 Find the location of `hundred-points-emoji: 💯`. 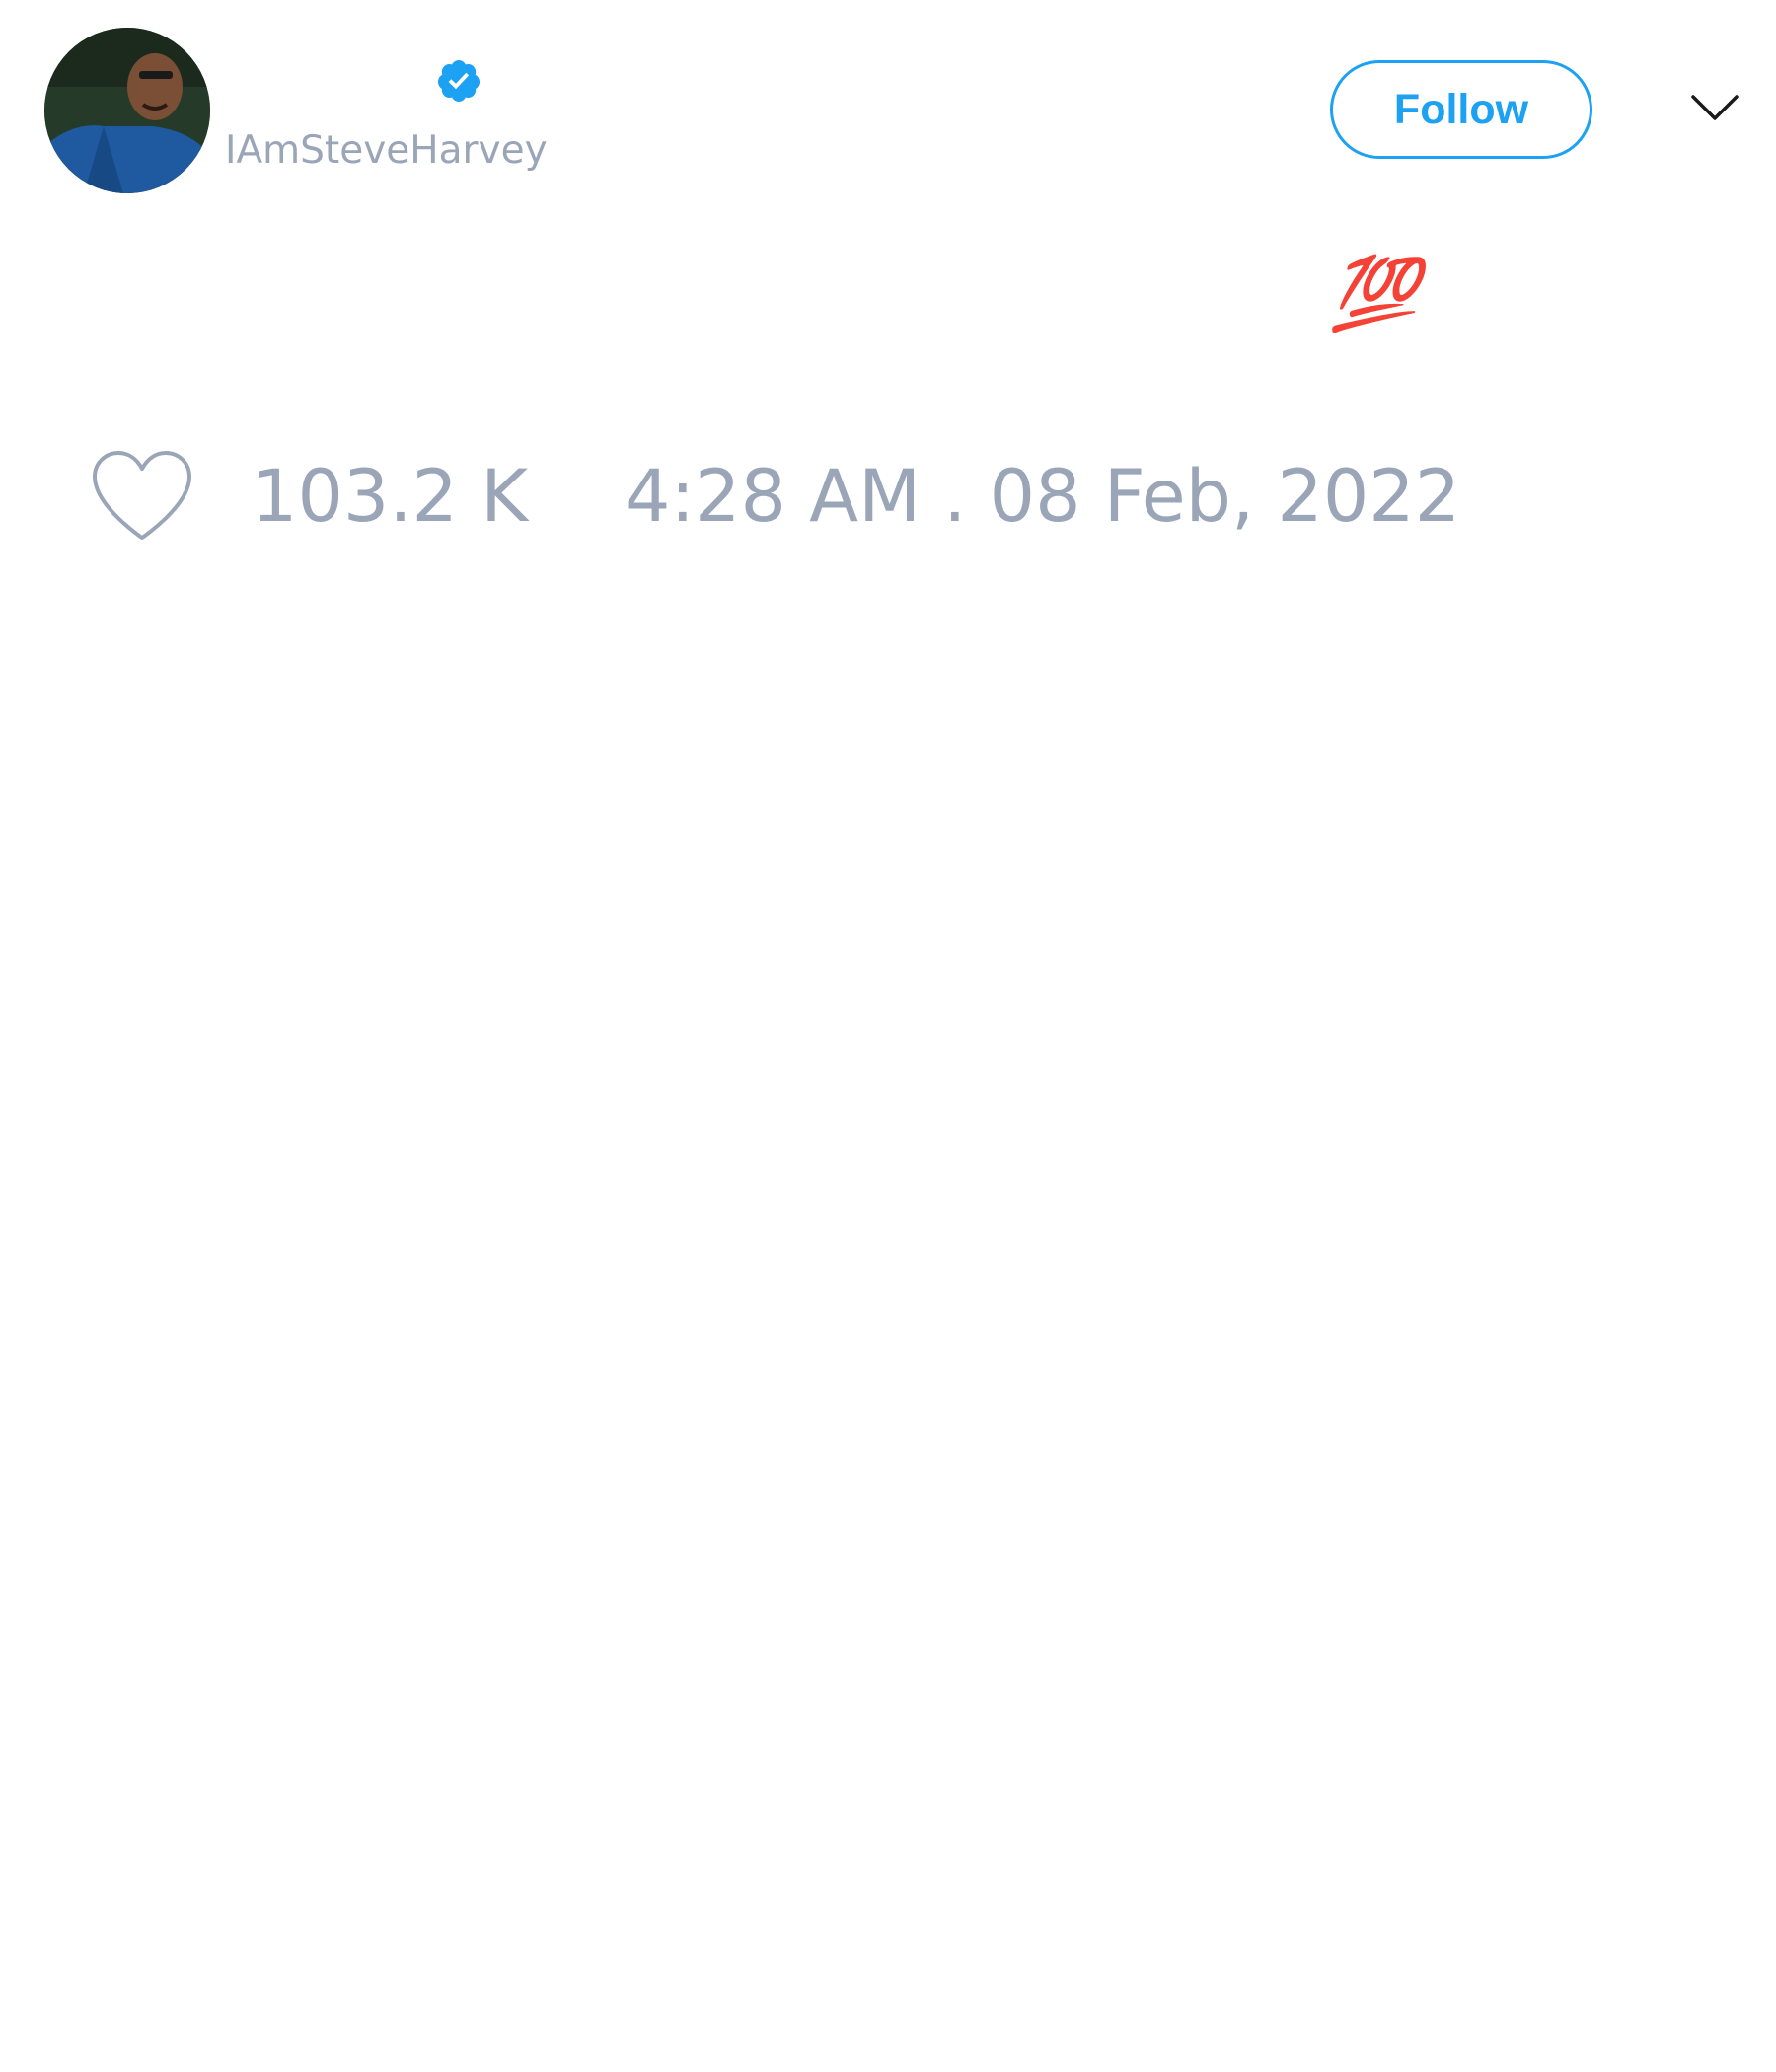

hundred-points-emoji: 💯 is located at coordinates (1374, 293).